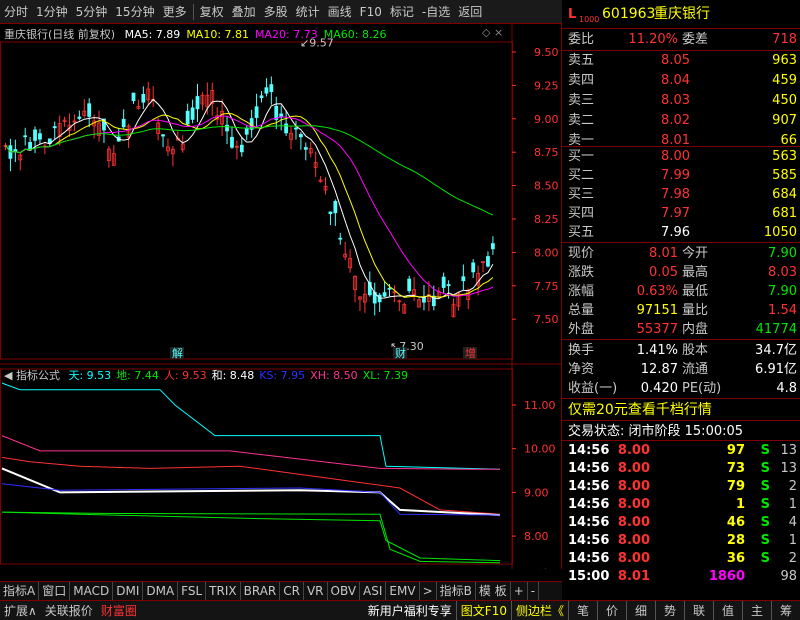  What do you see at coordinates (340, 12) in the screenshot?
I see `toolbar-btn-9: 画线` at bounding box center [340, 12].